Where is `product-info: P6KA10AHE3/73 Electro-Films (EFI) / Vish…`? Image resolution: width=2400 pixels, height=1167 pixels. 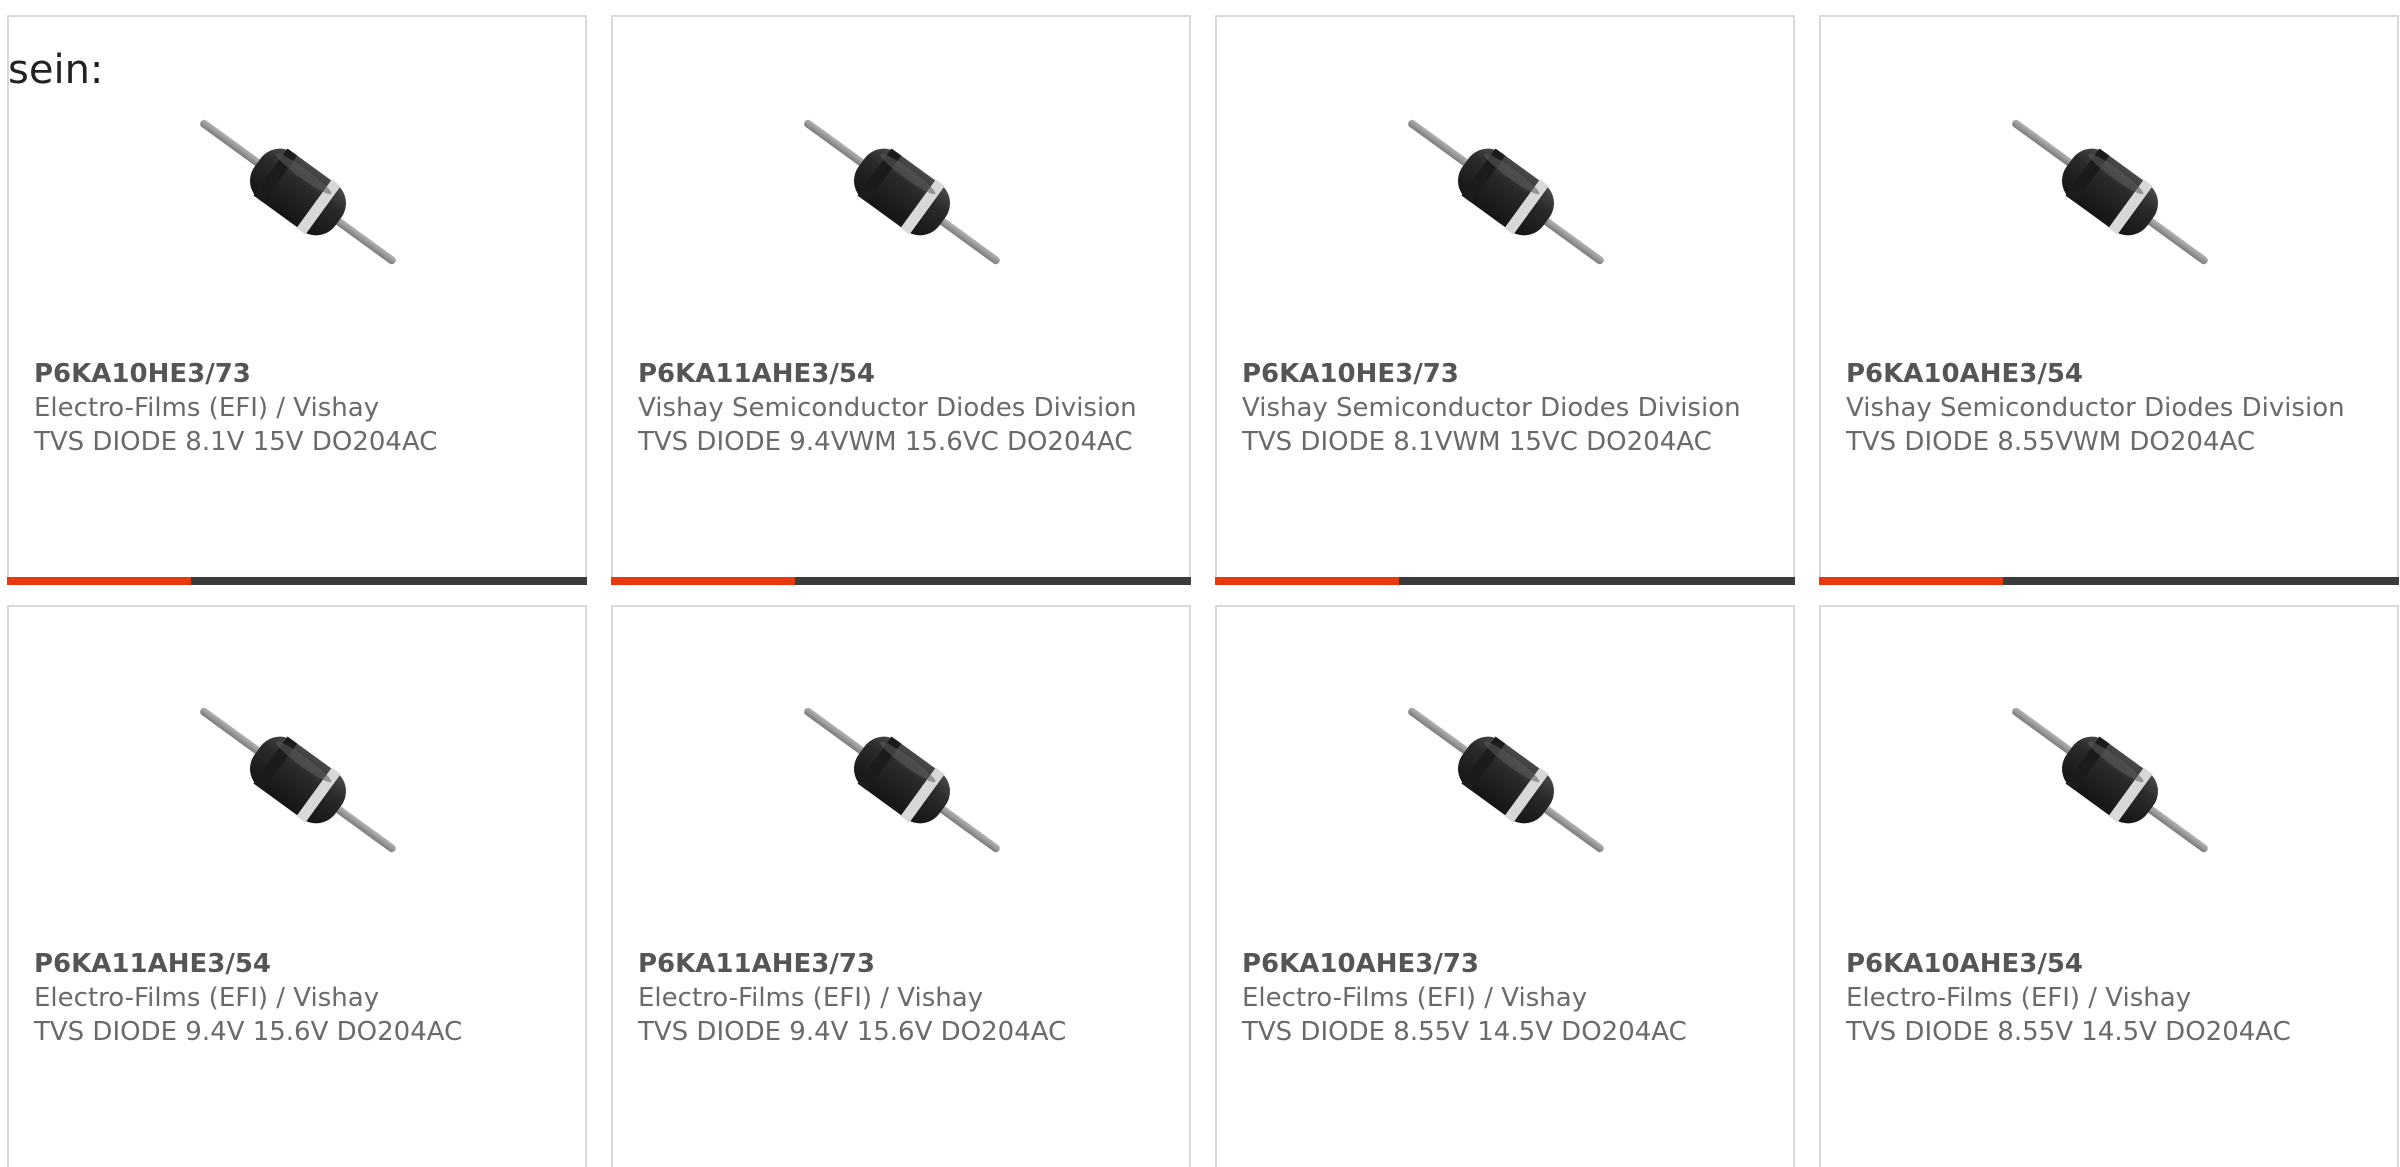 product-info: P6KA10AHE3/73 Electro-Films (EFI) / Vish… is located at coordinates (1492, 998).